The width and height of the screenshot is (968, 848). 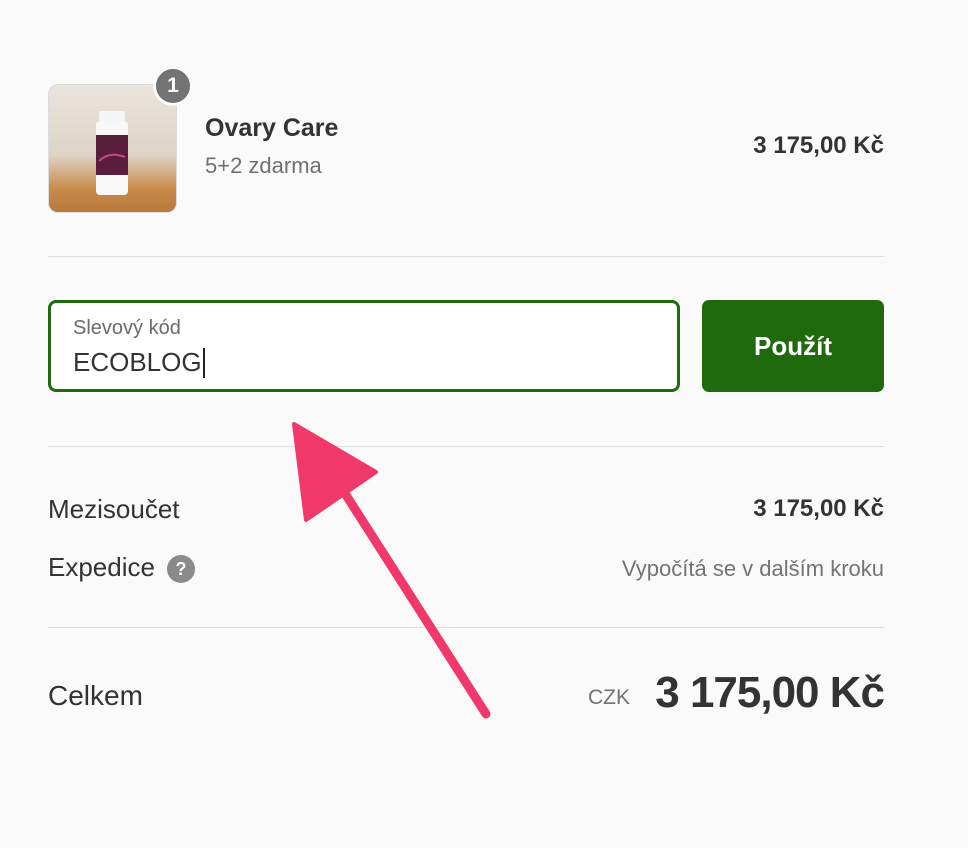 What do you see at coordinates (95, 695) in the screenshot?
I see `total-label: Celkem` at bounding box center [95, 695].